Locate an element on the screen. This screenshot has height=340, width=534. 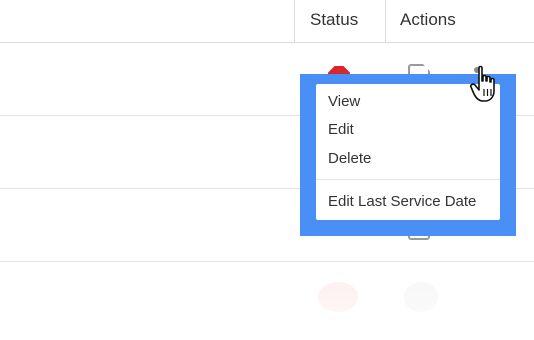
table-header: Status Actions is located at coordinates (267, 21).